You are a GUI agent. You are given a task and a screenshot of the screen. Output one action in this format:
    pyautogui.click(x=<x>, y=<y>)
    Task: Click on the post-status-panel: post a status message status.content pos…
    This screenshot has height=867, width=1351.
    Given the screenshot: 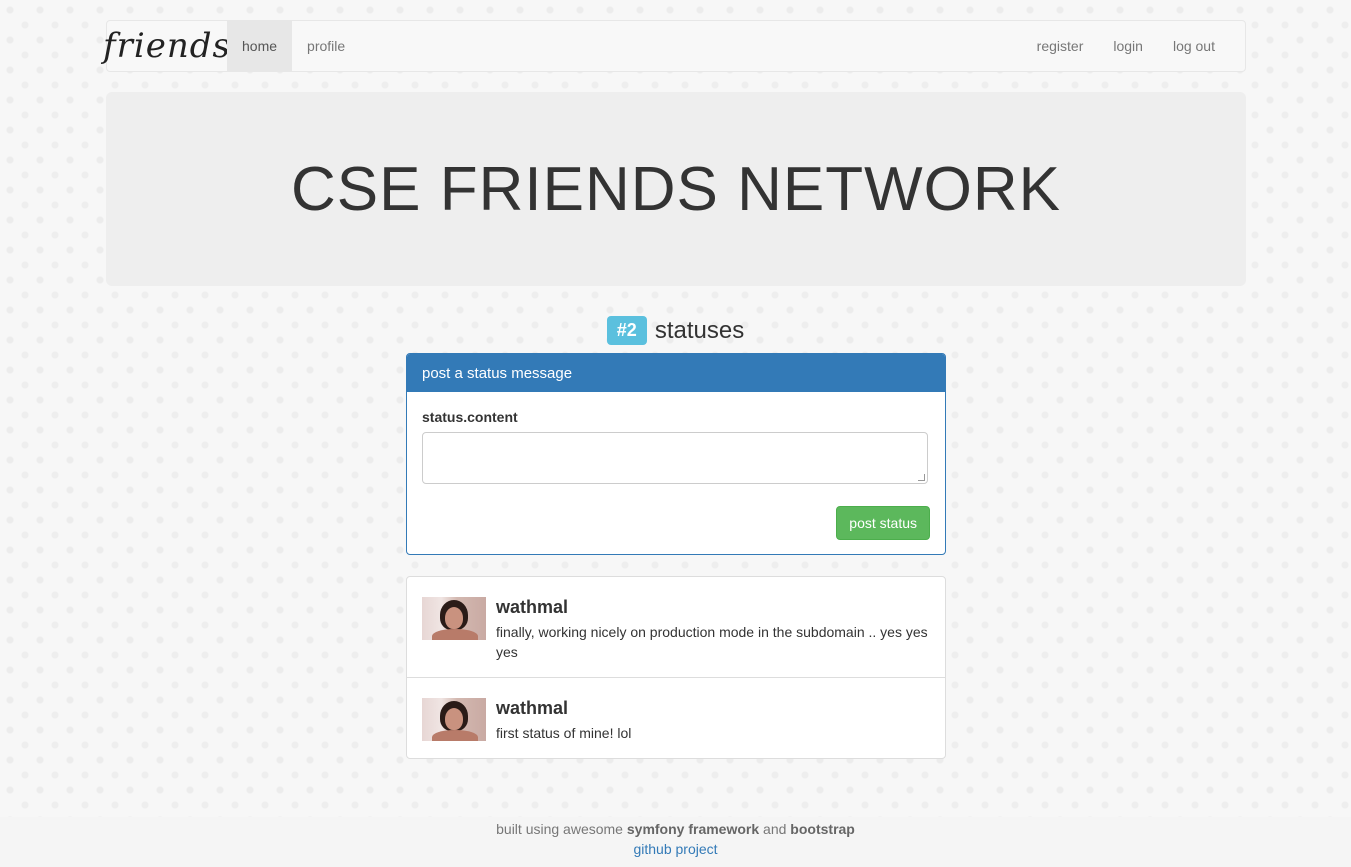 What is the action you would take?
    pyautogui.click(x=676, y=454)
    